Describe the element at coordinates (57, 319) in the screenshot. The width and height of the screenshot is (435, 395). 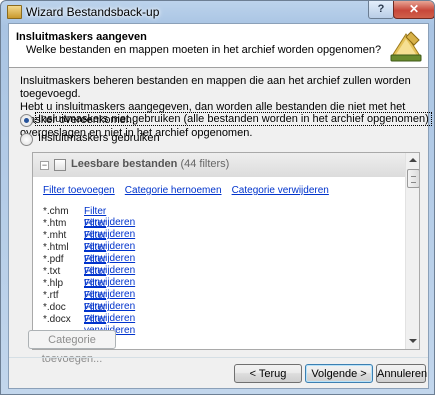
I see `filter-pattern: *.docx` at that location.